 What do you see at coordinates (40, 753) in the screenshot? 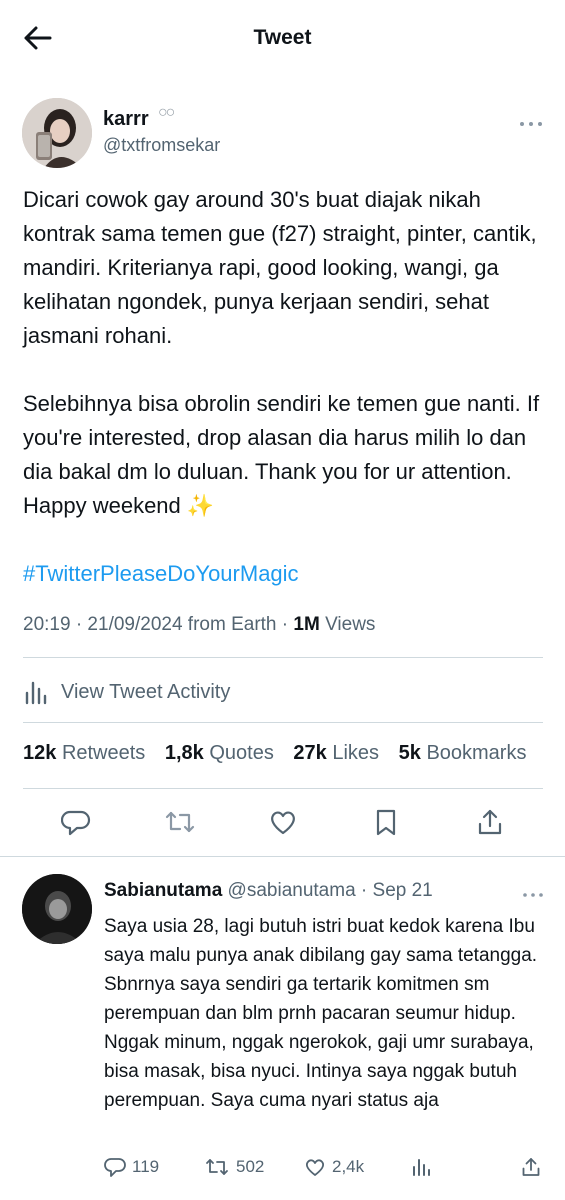
I see `retweets-count: 12k` at bounding box center [40, 753].